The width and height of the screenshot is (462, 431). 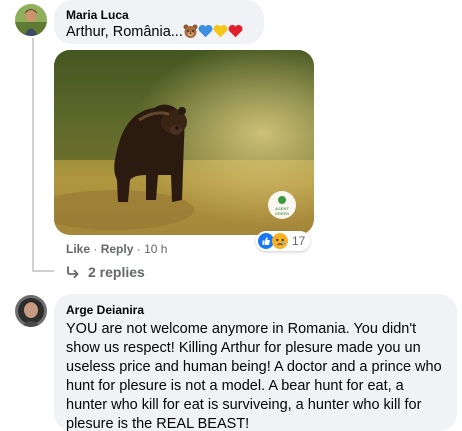 I want to click on replies-label: 2 replies, so click(x=116, y=272).